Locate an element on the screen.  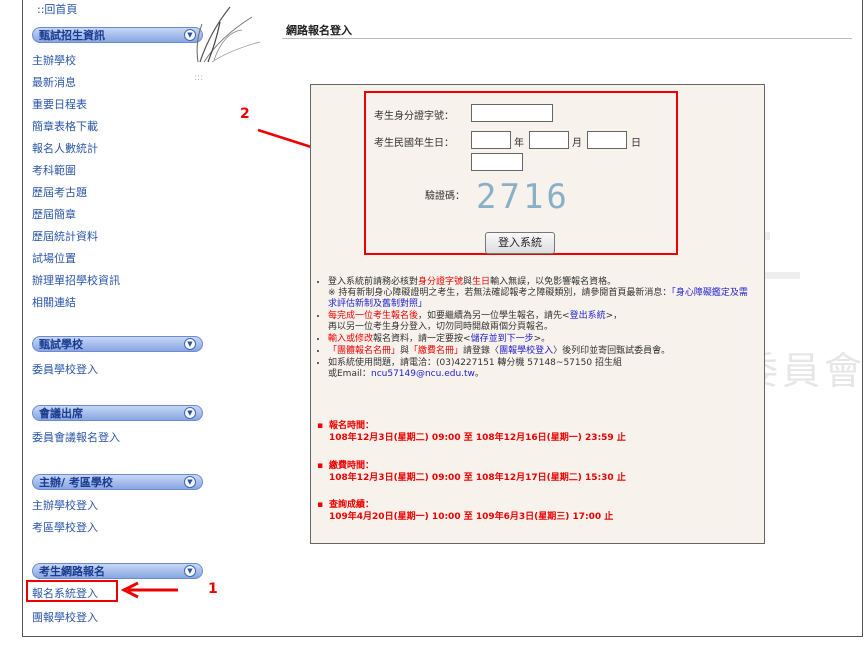
year-unit: 年 is located at coordinates (519, 143).